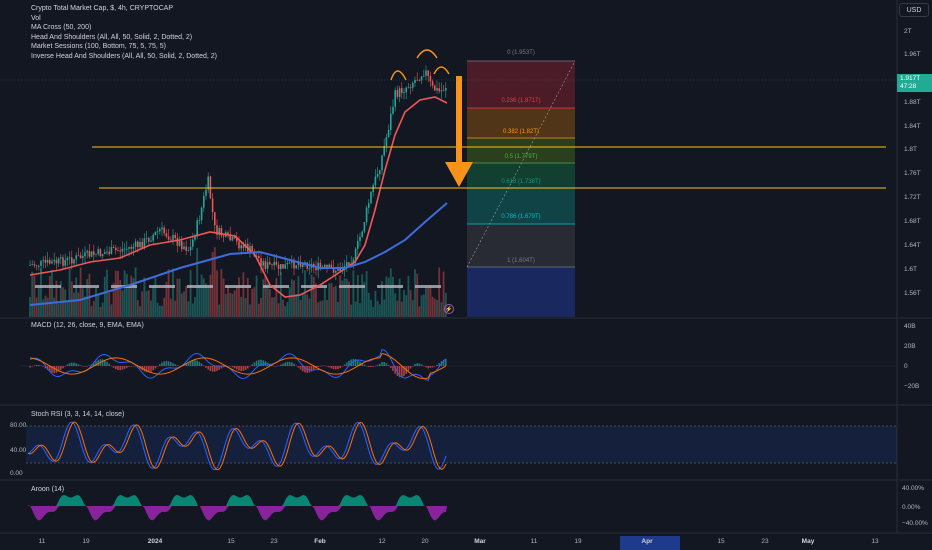 This screenshot has height=550, width=932. What do you see at coordinates (427, 54) in the screenshot?
I see `head-arc` at bounding box center [427, 54].